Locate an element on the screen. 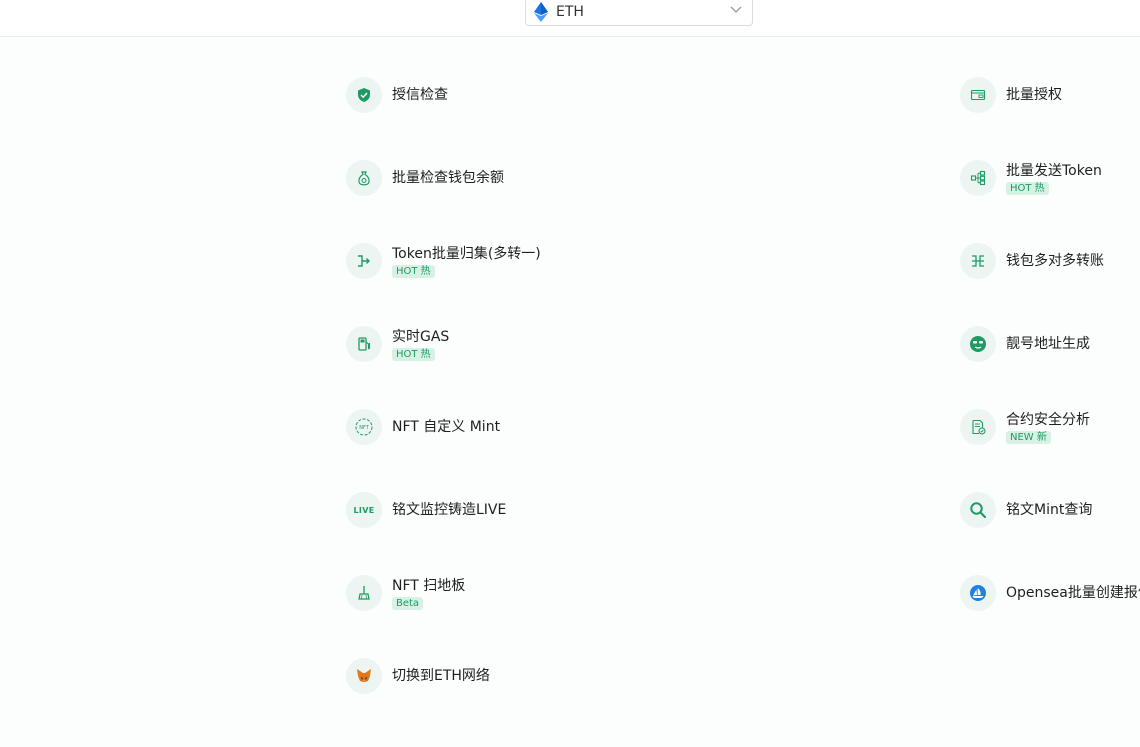 The height and width of the screenshot is (747, 1140). search-icon is located at coordinates (978, 510).